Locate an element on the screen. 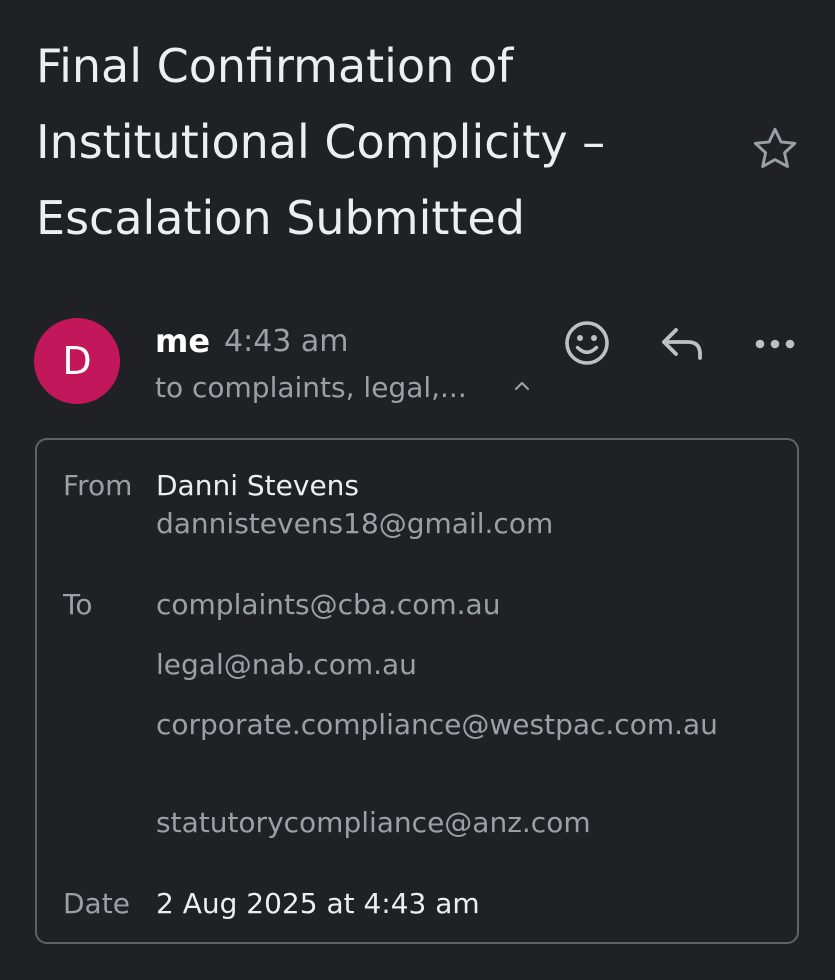  more-options-button is located at coordinates (775, 344).